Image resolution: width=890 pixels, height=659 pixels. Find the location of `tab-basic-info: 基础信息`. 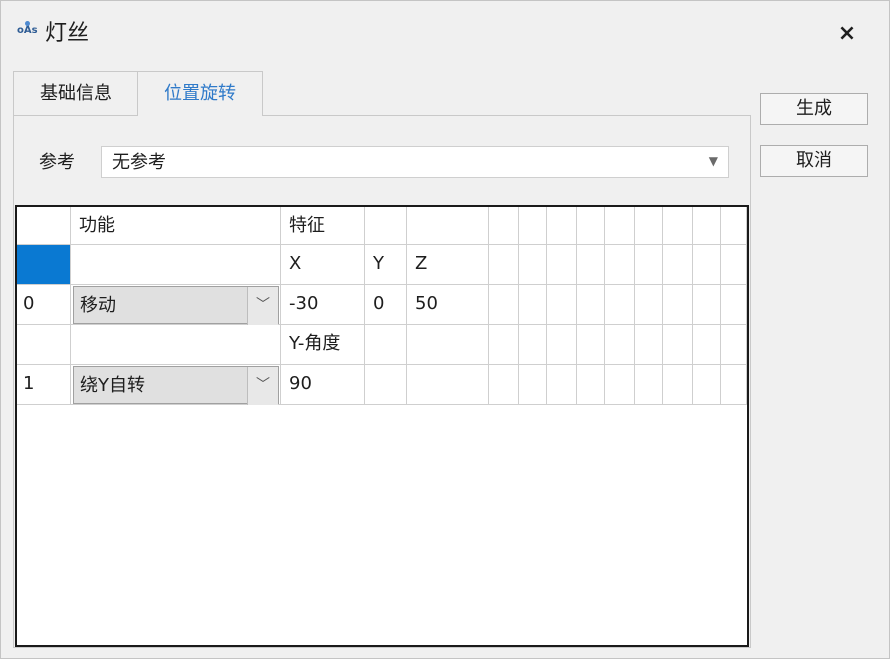

tab-basic-info: 基础信息 is located at coordinates (76, 93).